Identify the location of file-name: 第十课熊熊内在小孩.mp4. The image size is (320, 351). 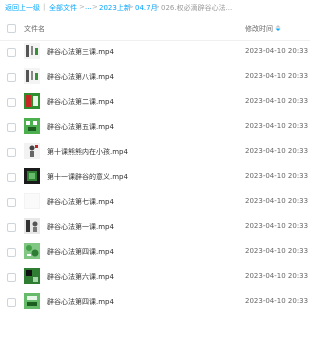
(87, 152).